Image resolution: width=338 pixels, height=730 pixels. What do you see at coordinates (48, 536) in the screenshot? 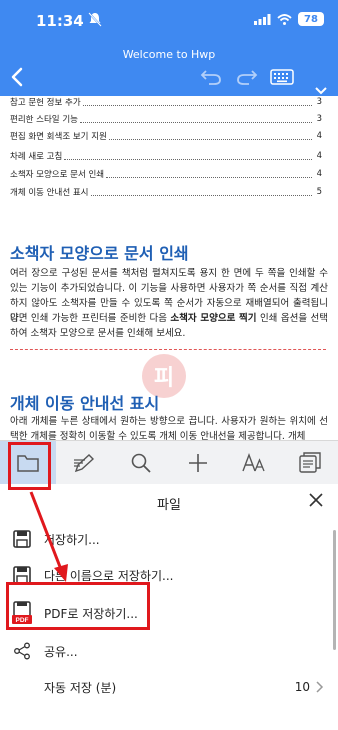
I see `annotation-arrow` at bounding box center [48, 536].